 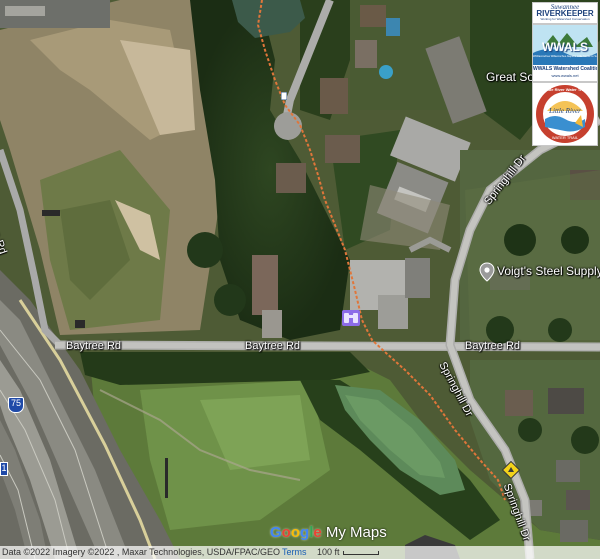 I want to click on baytree-rd-label-mid: Baytree Rd, so click(x=273, y=346).